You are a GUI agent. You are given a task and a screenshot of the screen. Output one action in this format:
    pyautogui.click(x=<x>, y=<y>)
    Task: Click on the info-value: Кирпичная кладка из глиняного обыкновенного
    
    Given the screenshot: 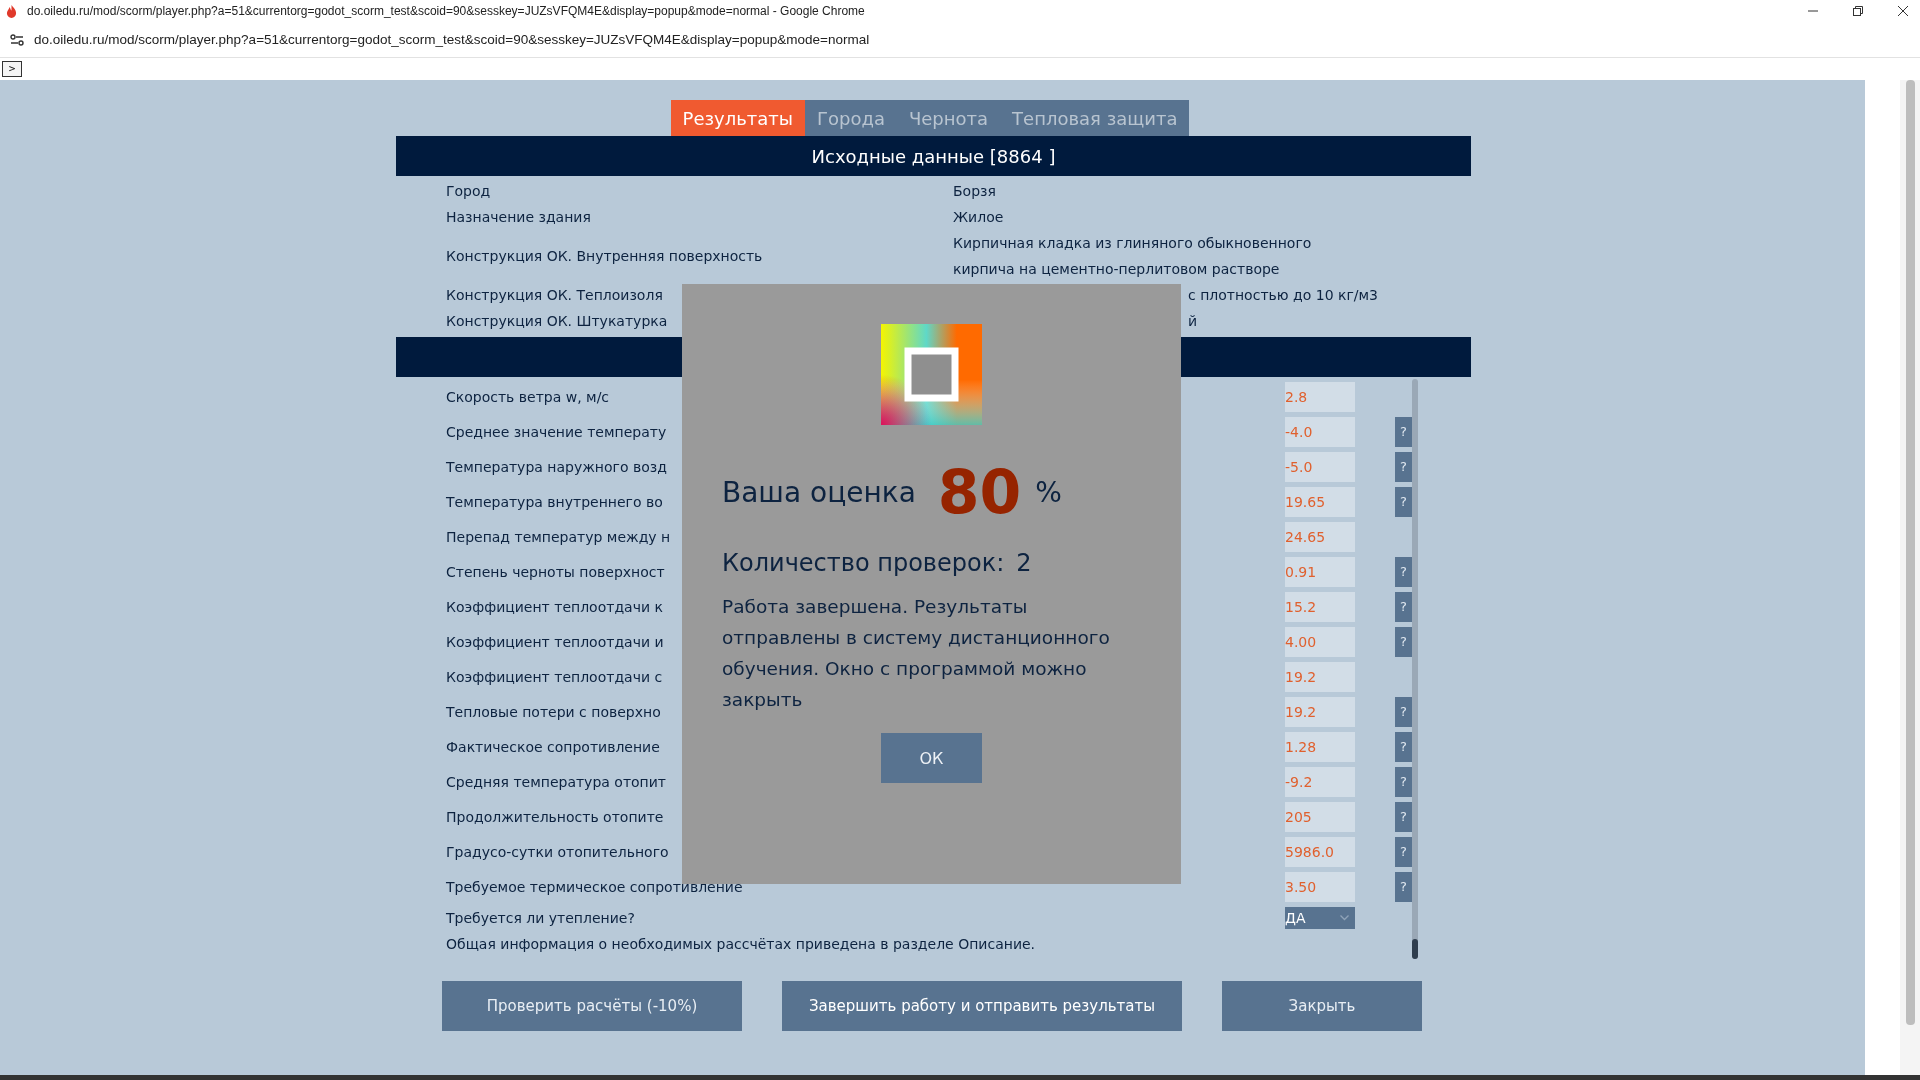 What is the action you would take?
    pyautogui.click(x=1133, y=243)
    